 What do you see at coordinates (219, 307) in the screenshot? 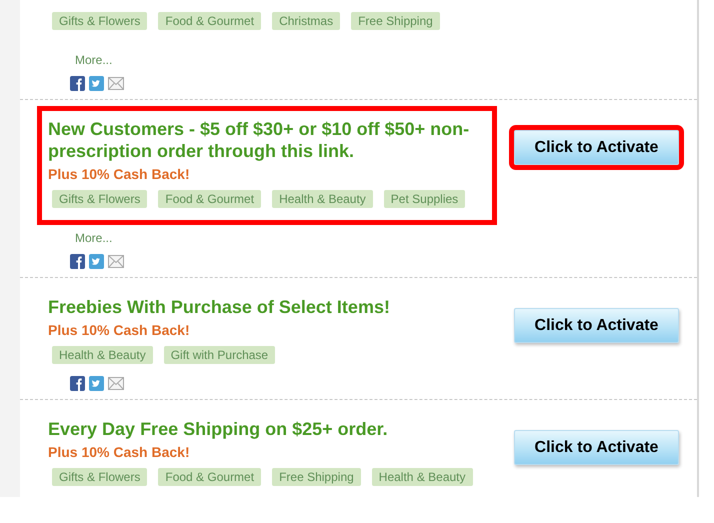
I see `offer-title: Freebies With Purchase of Select Items!` at bounding box center [219, 307].